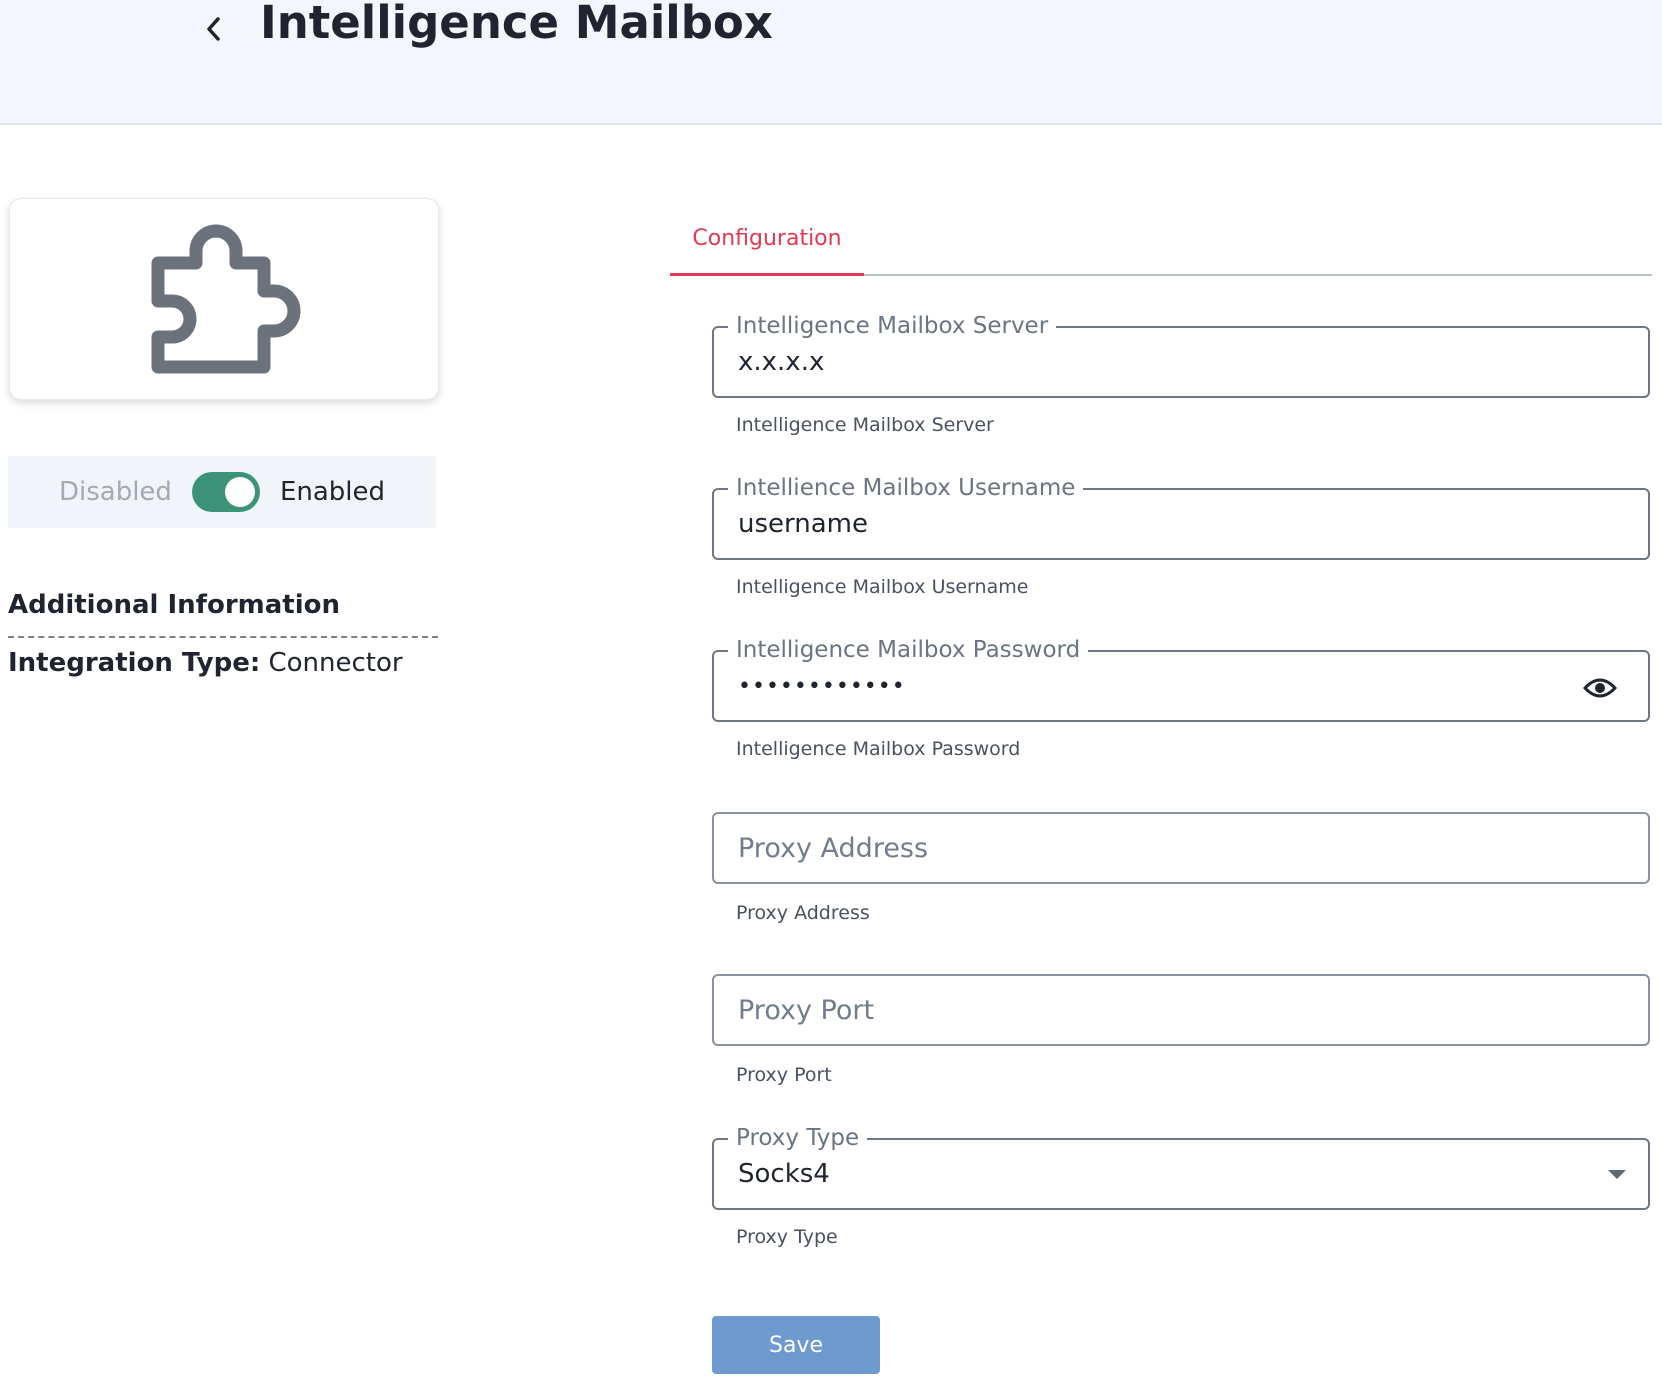 The width and height of the screenshot is (1662, 1386). What do you see at coordinates (781, 362) in the screenshot?
I see `server-input-value: x.x.x.x` at bounding box center [781, 362].